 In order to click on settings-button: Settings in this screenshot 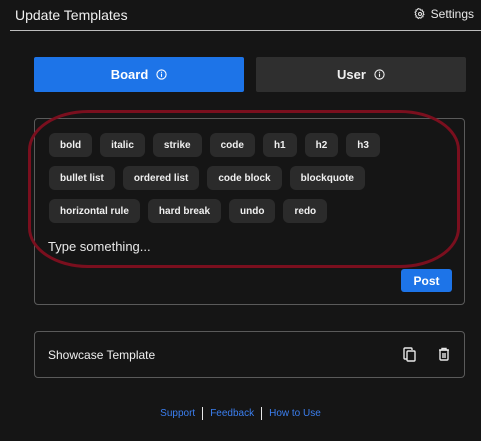, I will do `click(443, 14)`.